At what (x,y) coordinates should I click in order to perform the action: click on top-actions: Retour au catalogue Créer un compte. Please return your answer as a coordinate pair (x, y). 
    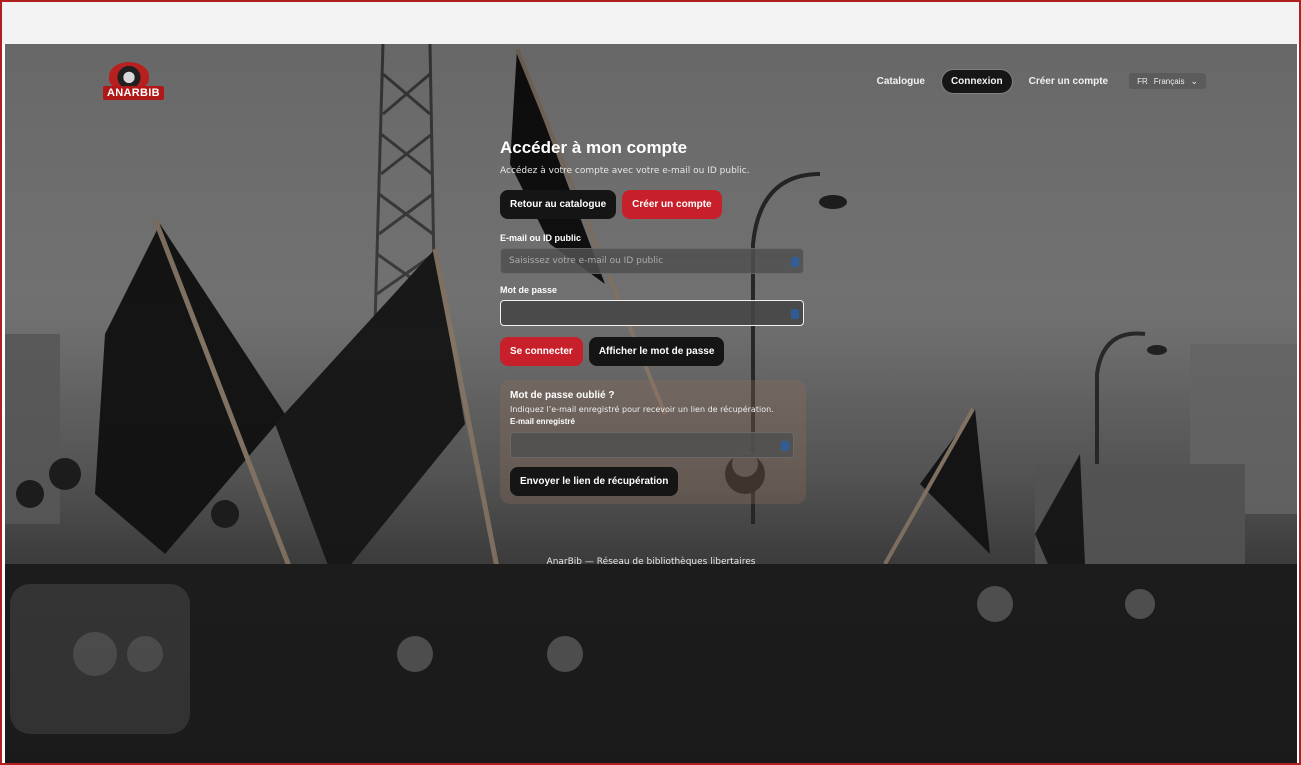
    Looking at the image, I should click on (660, 204).